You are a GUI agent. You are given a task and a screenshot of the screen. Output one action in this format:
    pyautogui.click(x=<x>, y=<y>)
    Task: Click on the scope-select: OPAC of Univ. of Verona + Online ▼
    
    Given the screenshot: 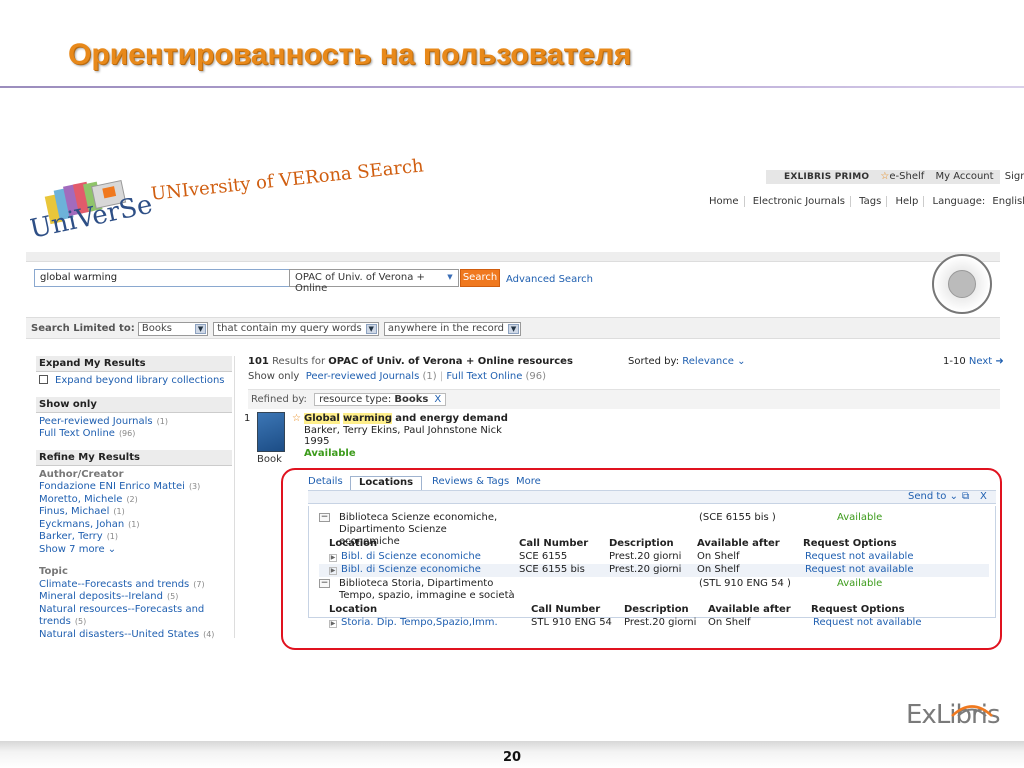 What is the action you would take?
    pyautogui.click(x=374, y=281)
    